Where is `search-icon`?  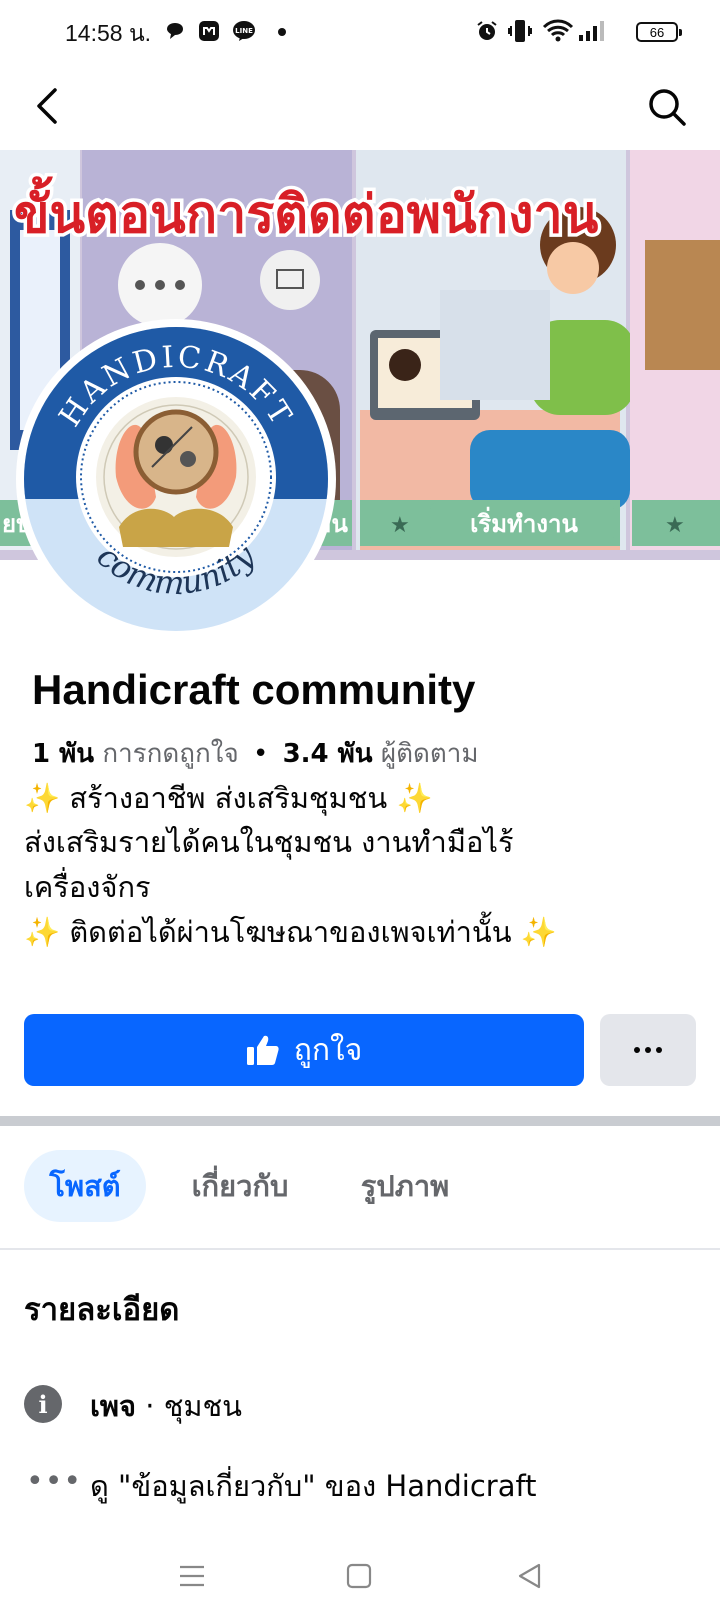
search-icon is located at coordinates (667, 107).